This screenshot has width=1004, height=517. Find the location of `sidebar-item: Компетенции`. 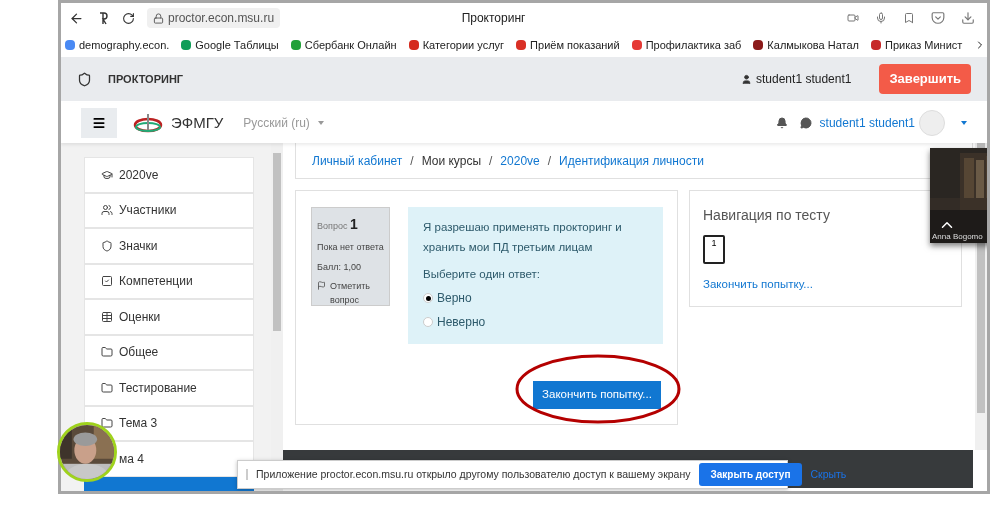

sidebar-item: Компетенции is located at coordinates (169, 281).